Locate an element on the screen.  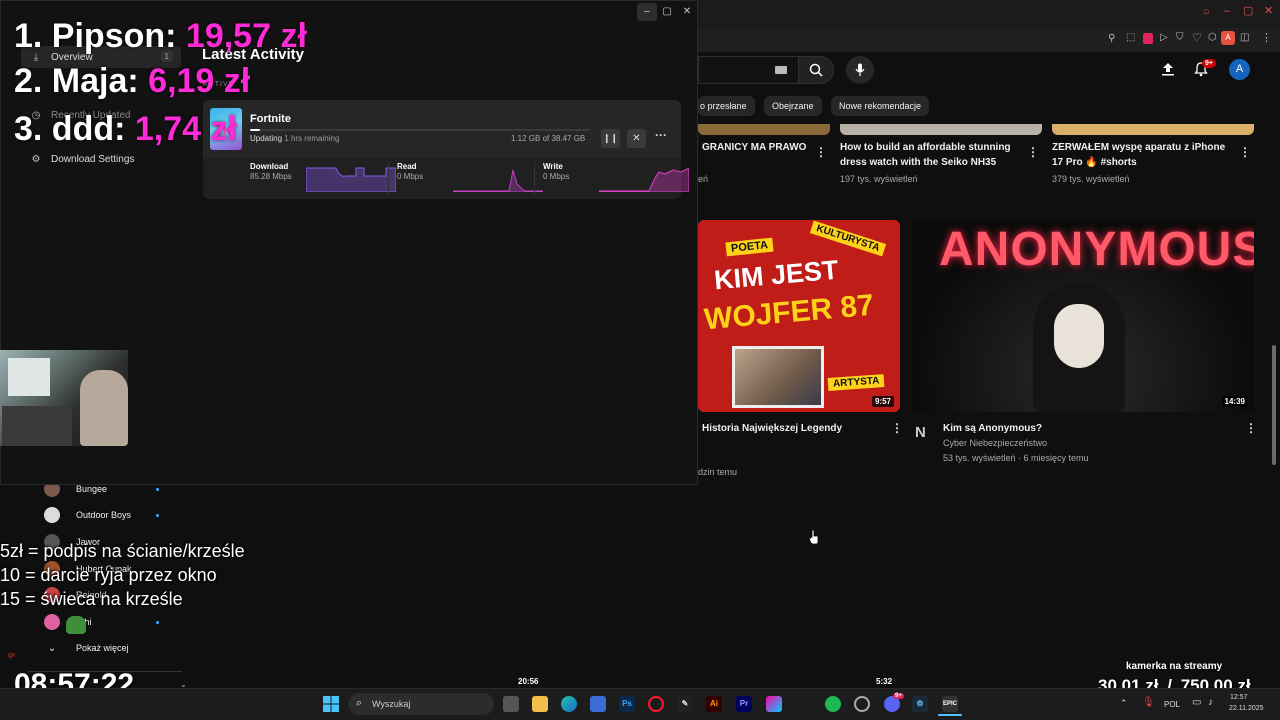
minimize-button: – is located at coordinates (647, 12).